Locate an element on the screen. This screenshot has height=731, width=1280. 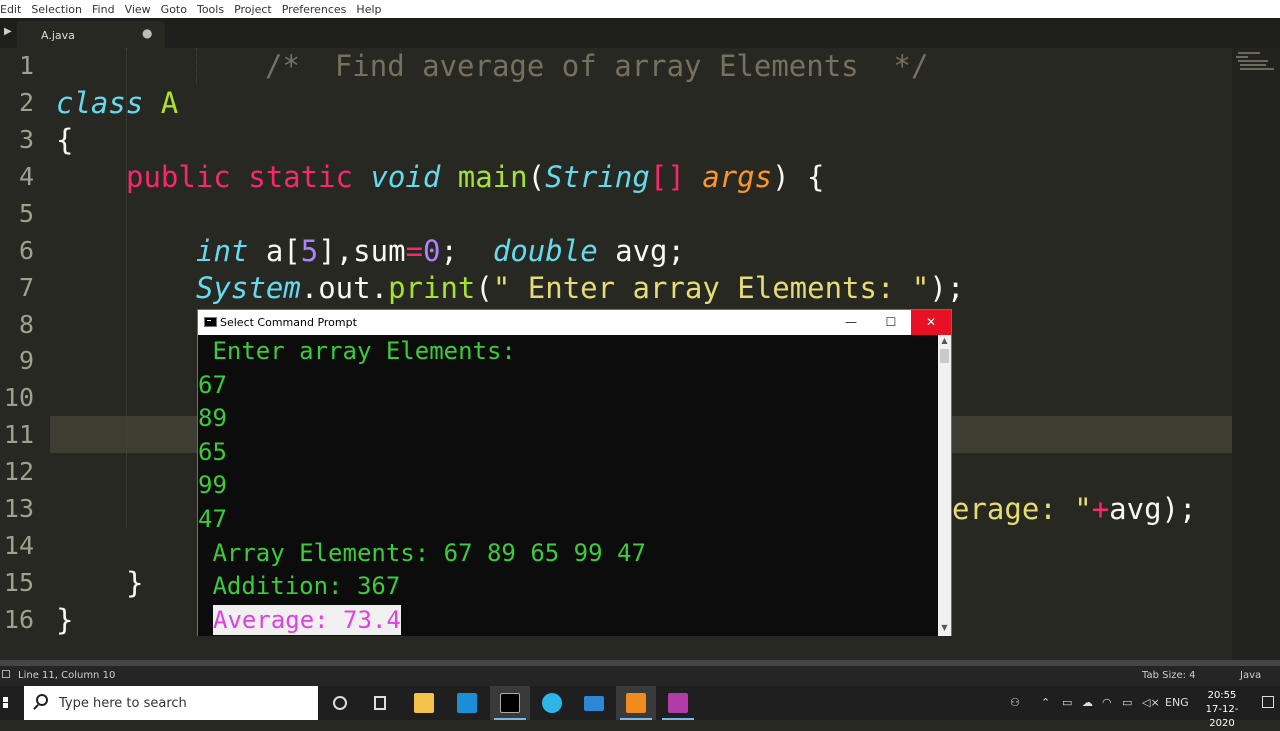
menu-project: Project is located at coordinates (253, 9).